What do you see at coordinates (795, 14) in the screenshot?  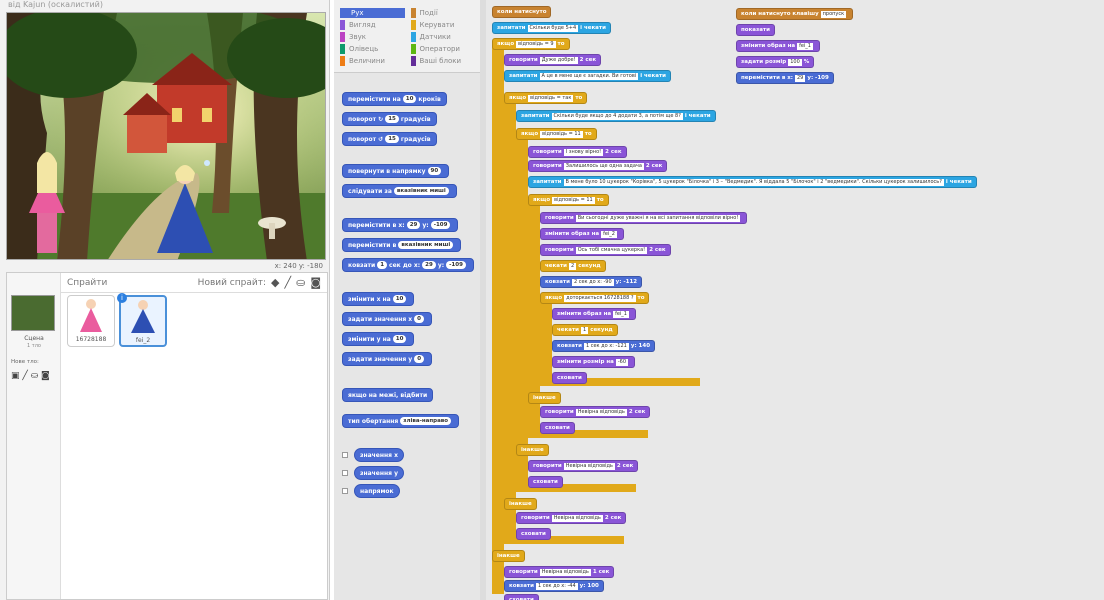 I see `script-block: коли натиснуто клавішу пропуск` at bounding box center [795, 14].